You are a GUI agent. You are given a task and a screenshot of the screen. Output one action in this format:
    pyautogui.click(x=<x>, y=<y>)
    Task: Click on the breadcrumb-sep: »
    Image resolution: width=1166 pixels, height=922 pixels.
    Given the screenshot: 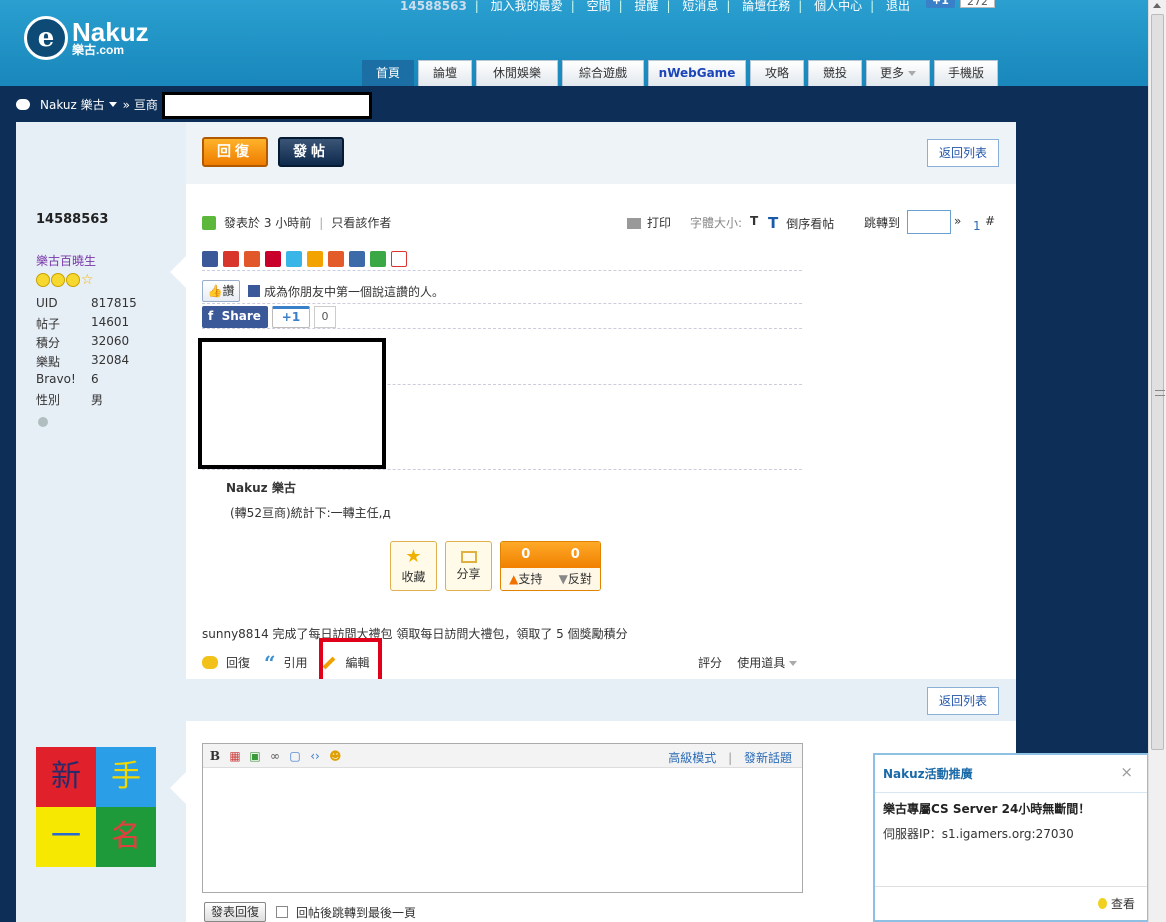 What is the action you would take?
    pyautogui.click(x=126, y=104)
    